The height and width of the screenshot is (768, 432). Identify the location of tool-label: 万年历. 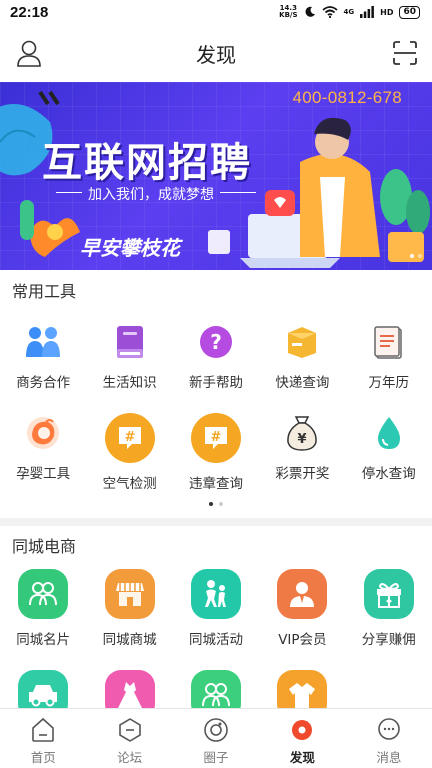
(389, 383).